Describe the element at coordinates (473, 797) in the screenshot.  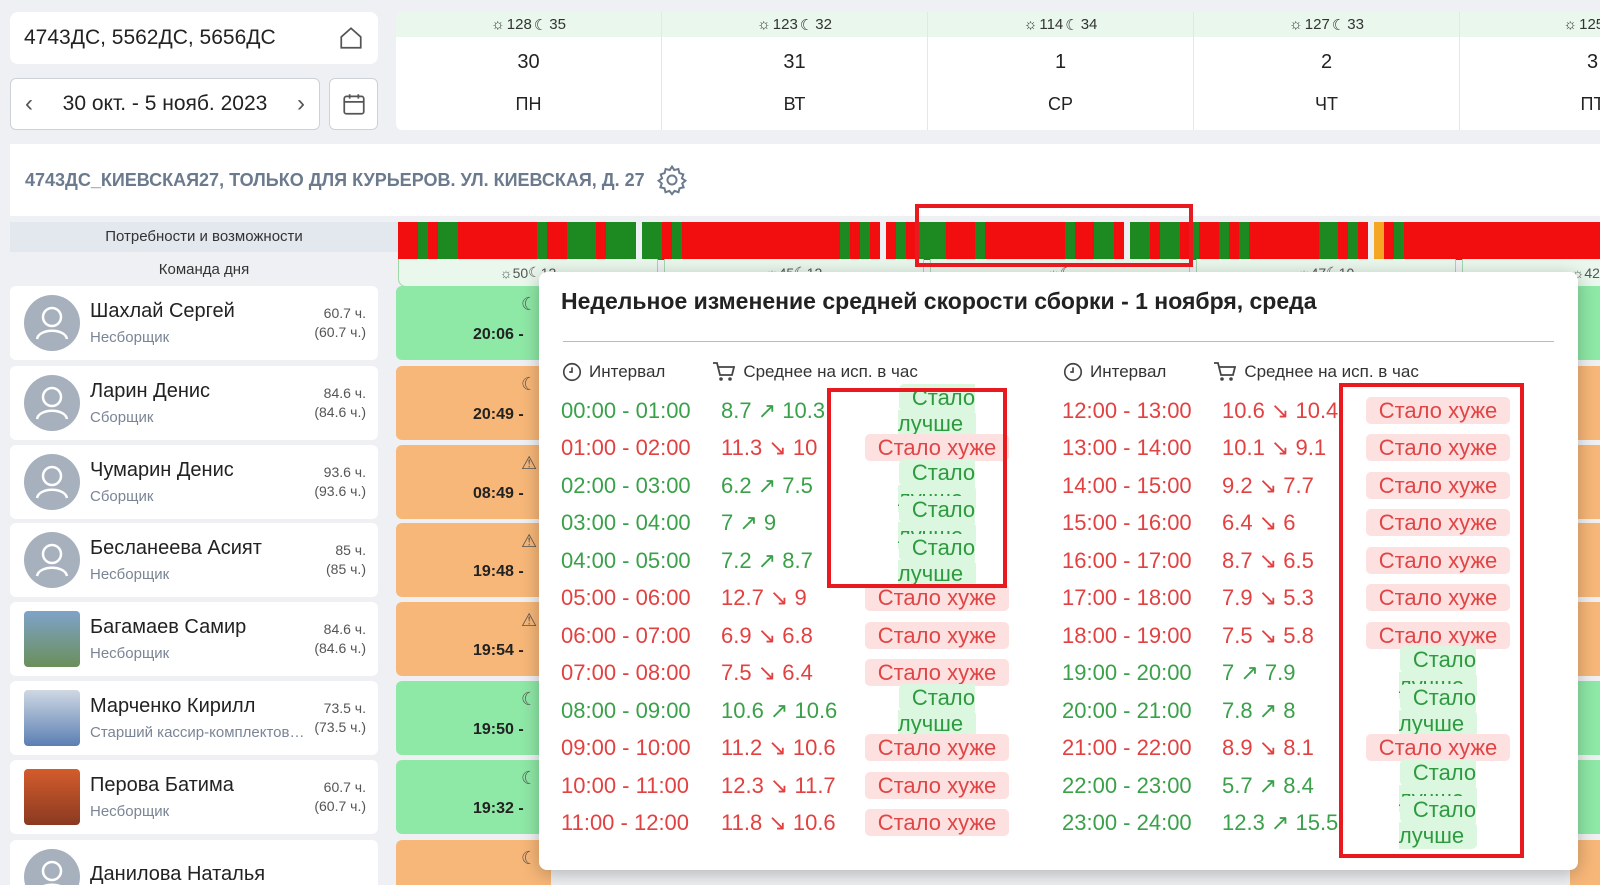
I see `shift-cell: ☾ 19:32 -` at that location.